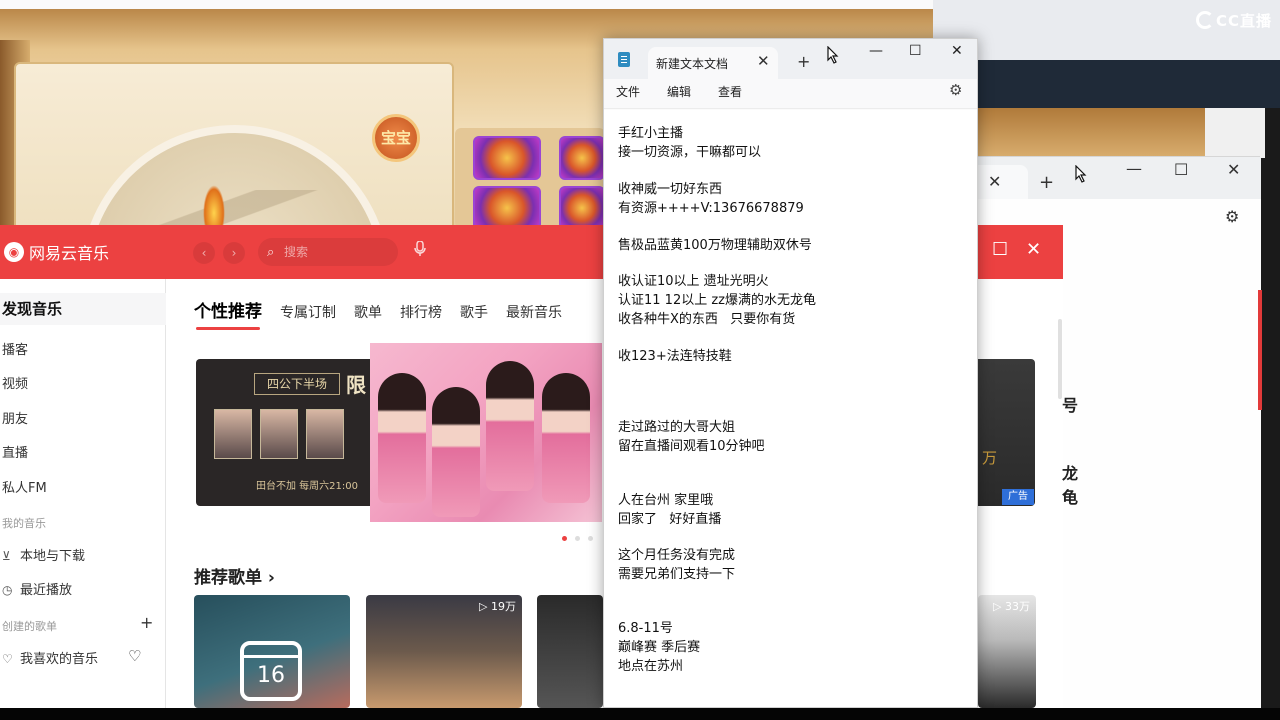 The height and width of the screenshot is (720, 1280). Describe the element at coordinates (83, 309) in the screenshot. I see `sidebar-item-discover: 发现音乐` at that location.